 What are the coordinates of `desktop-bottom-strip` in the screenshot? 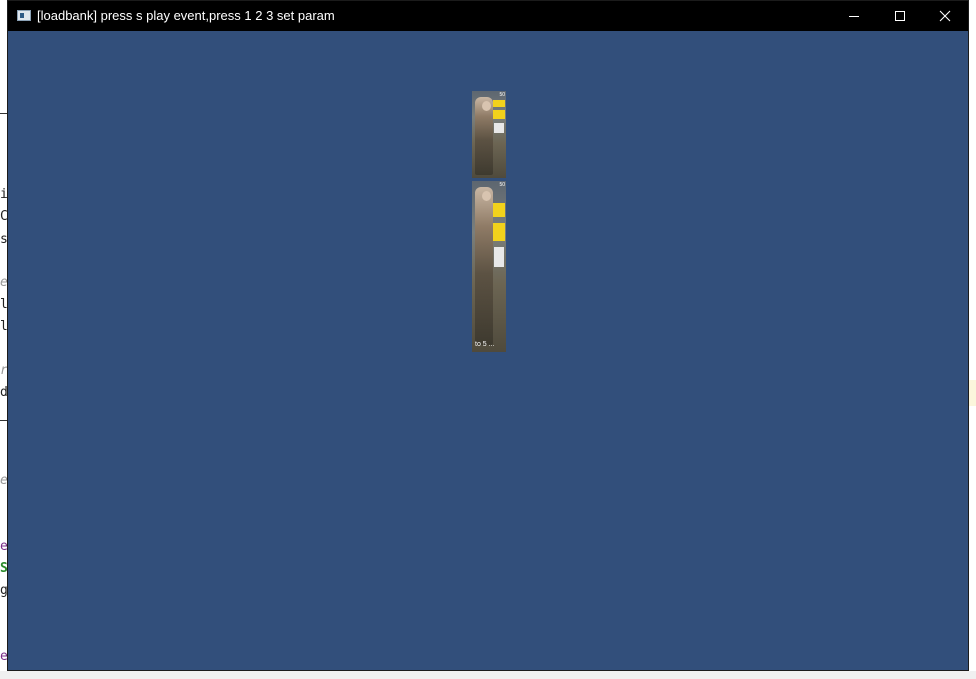 It's located at (488, 675).